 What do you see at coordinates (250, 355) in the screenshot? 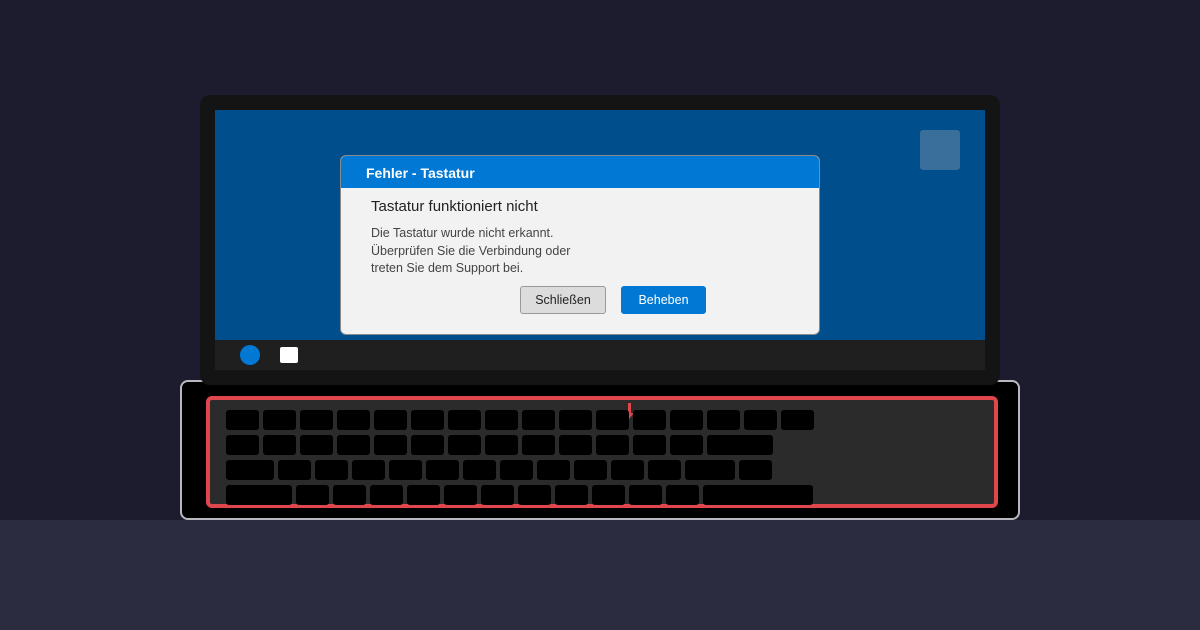
I see `start-button-icon` at bounding box center [250, 355].